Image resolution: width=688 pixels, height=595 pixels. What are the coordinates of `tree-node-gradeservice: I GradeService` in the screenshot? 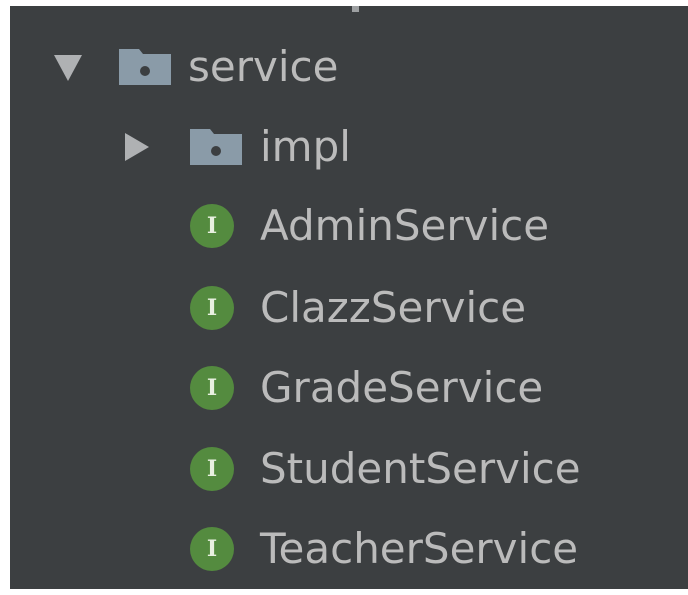 It's located at (349, 388).